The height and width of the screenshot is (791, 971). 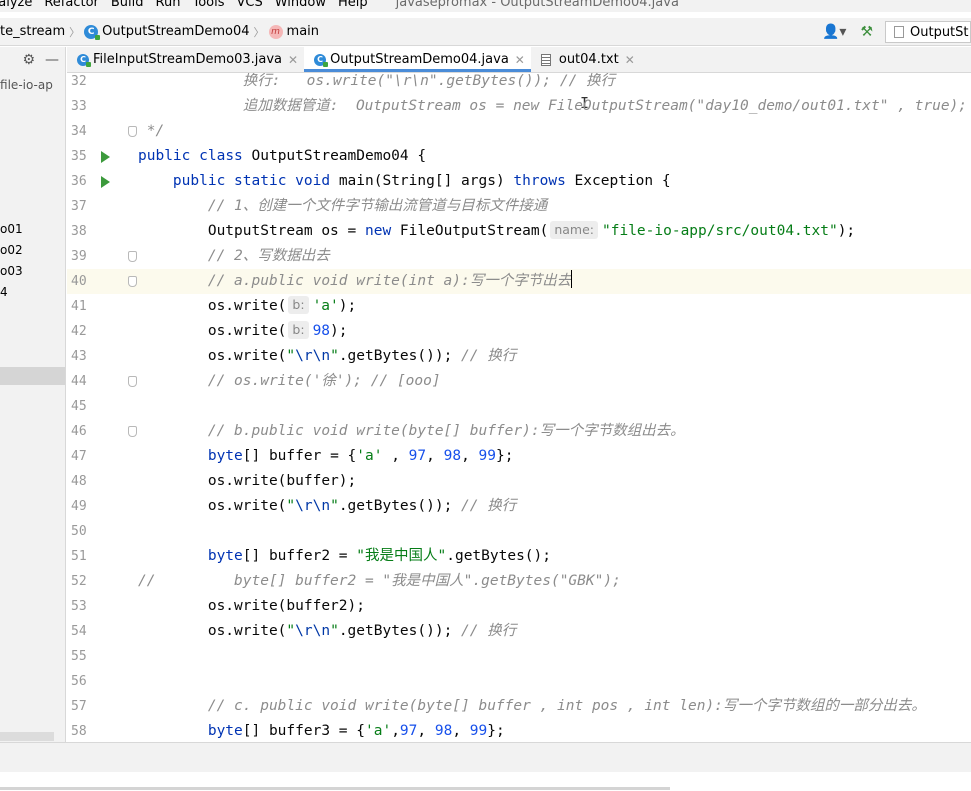 What do you see at coordinates (81, 231) in the screenshot?
I see `line-number: 38` at bounding box center [81, 231].